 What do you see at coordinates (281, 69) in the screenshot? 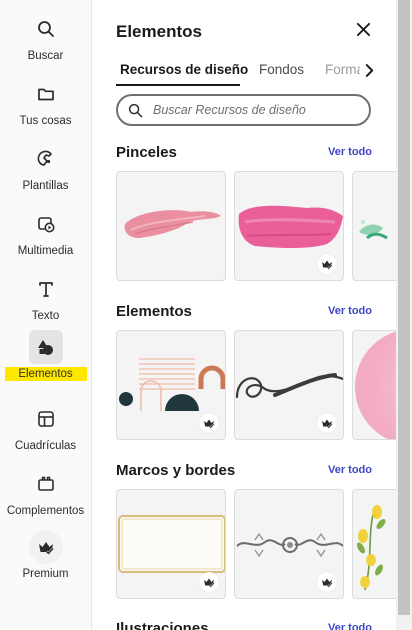
I see `tab-fondos: Fondos` at bounding box center [281, 69].